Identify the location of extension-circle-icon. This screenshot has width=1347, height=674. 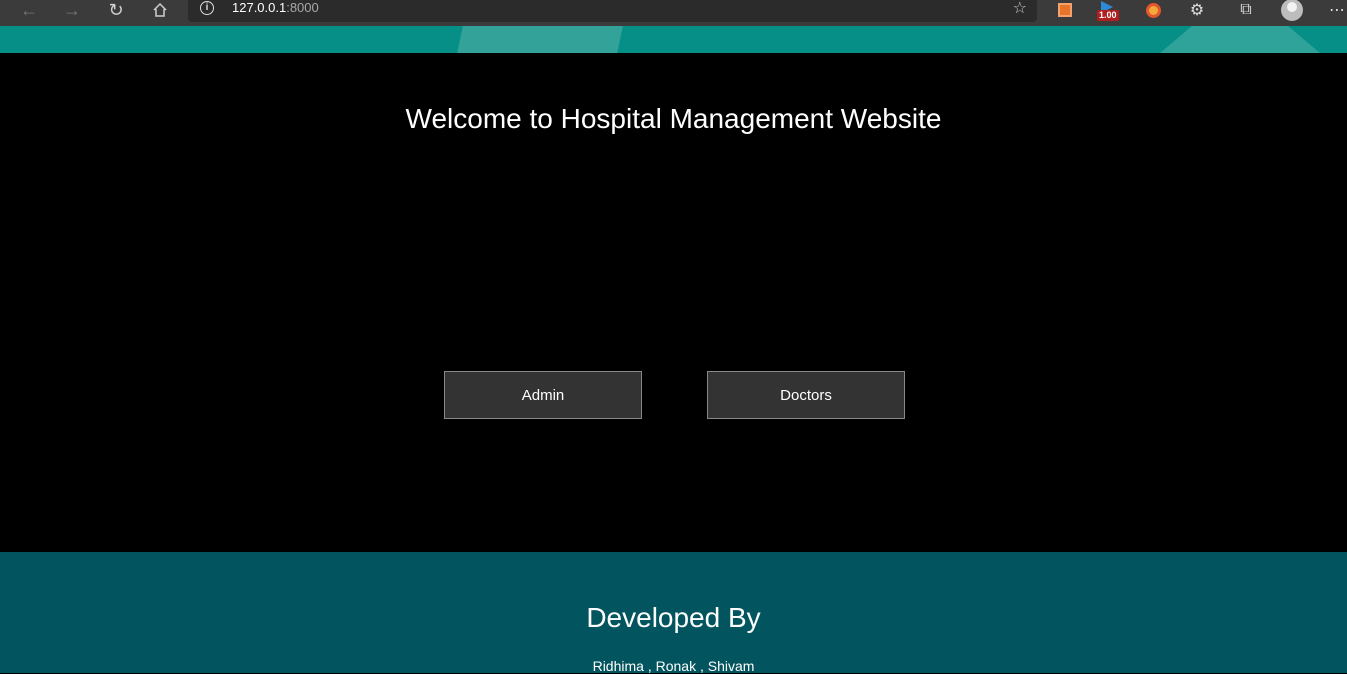
(1153, 10).